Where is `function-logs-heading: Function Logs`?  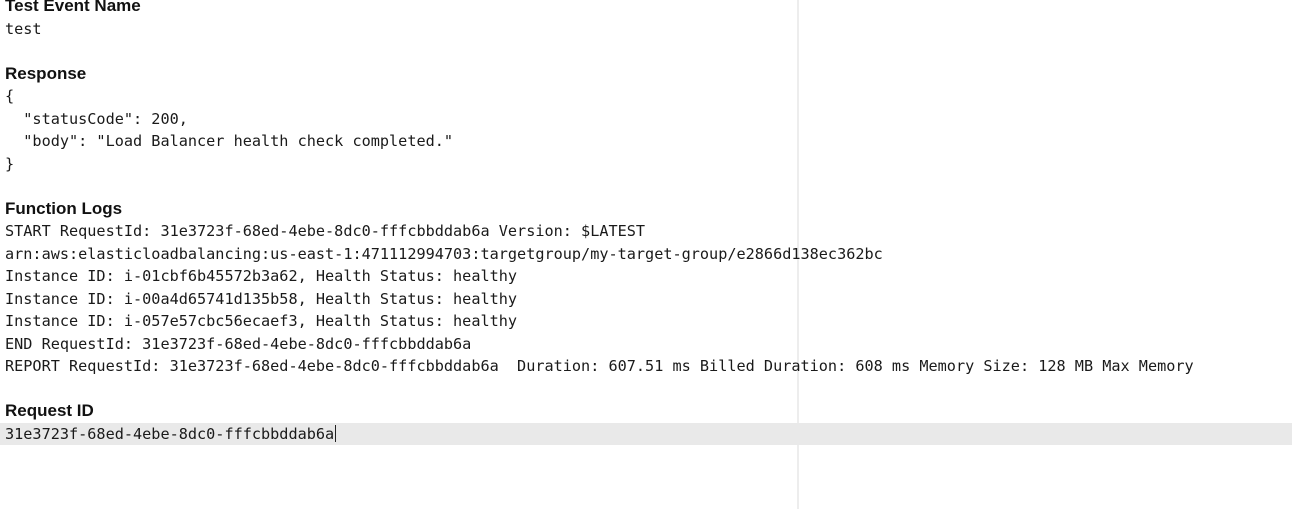
function-logs-heading: Function Logs is located at coordinates (64, 208).